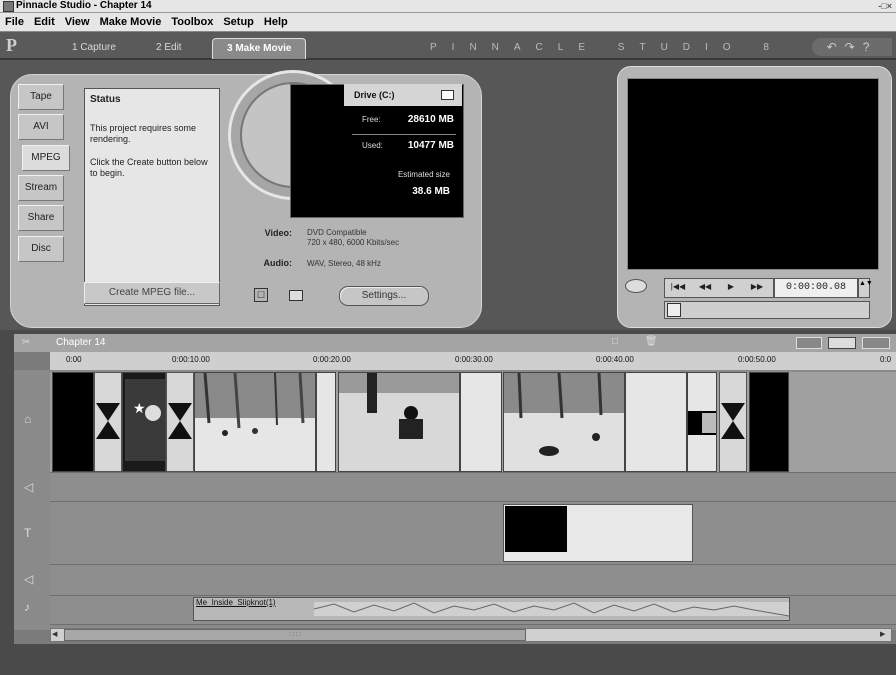  I want to click on go-to-start-button: |◀◀, so click(678, 287).